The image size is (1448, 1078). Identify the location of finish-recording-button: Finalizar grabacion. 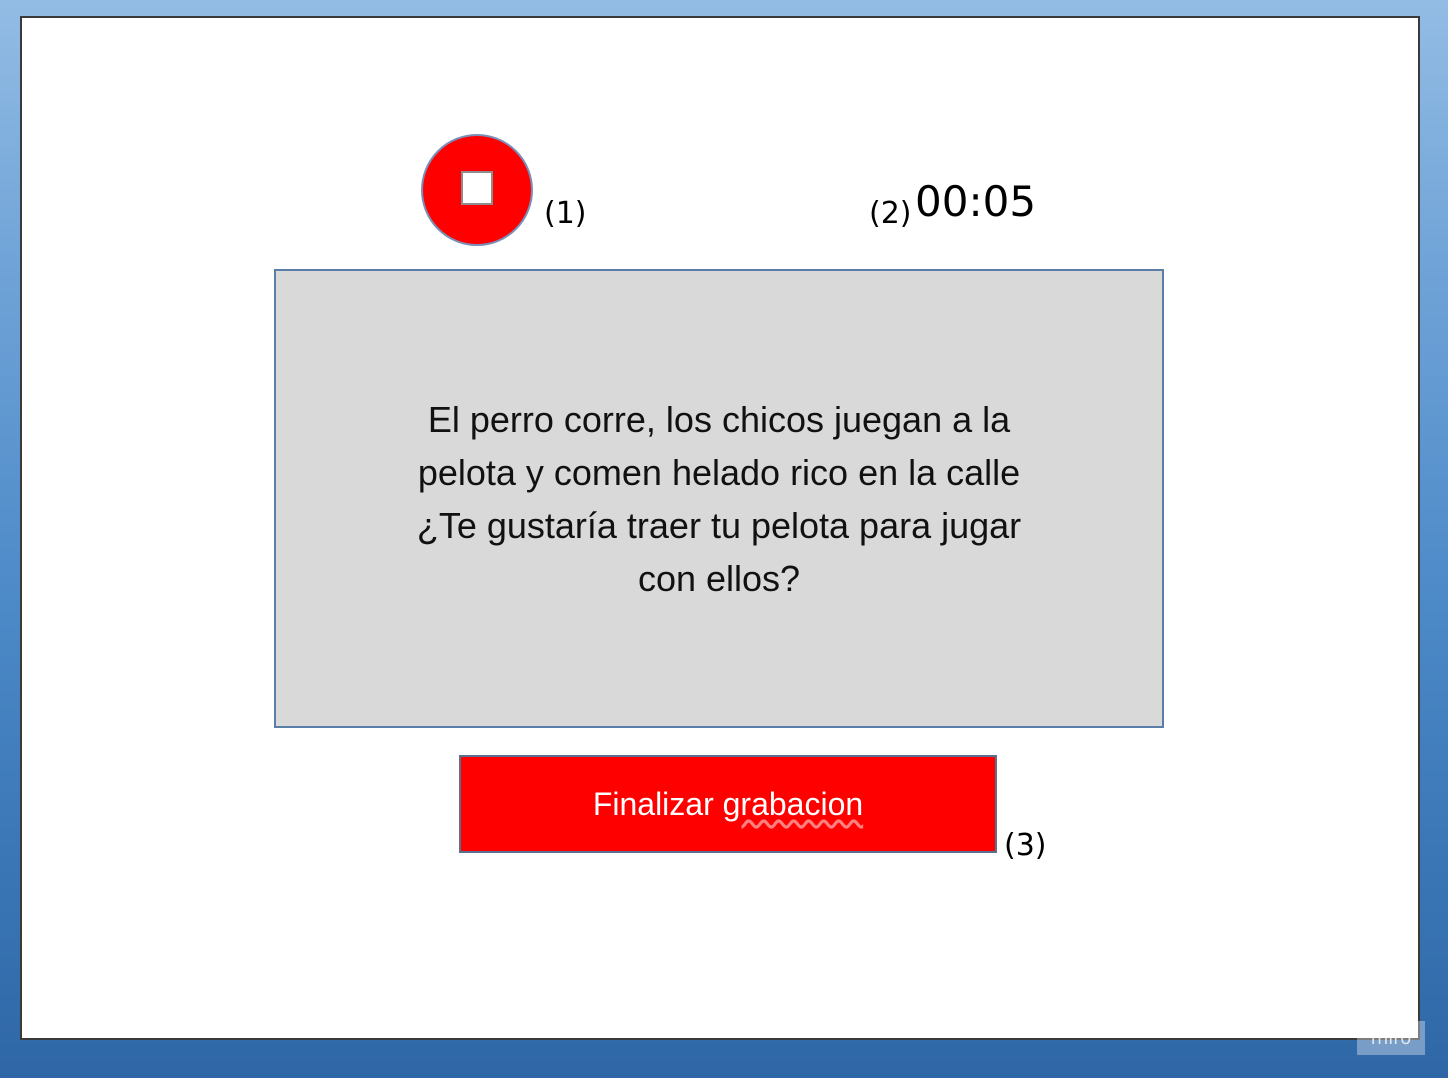
(728, 804).